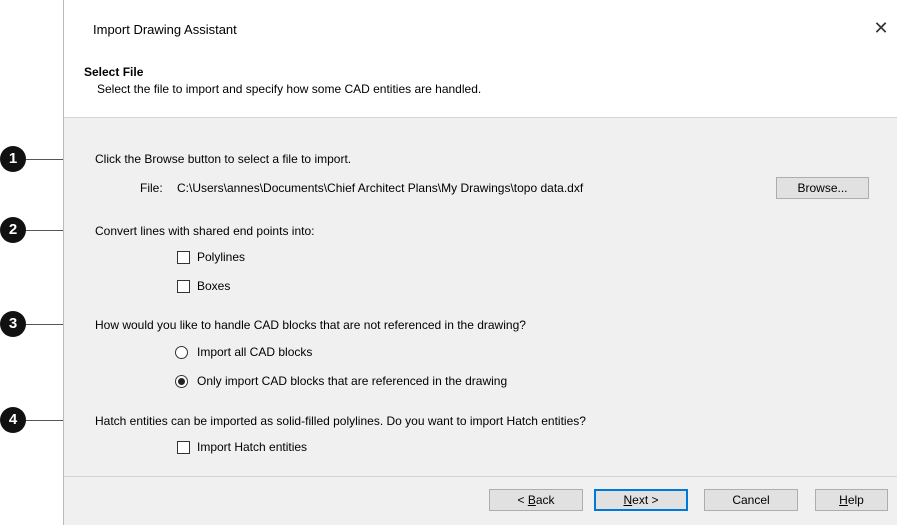 The image size is (897, 525). Describe the element at coordinates (13, 159) in the screenshot. I see `callout-1: 1` at that location.